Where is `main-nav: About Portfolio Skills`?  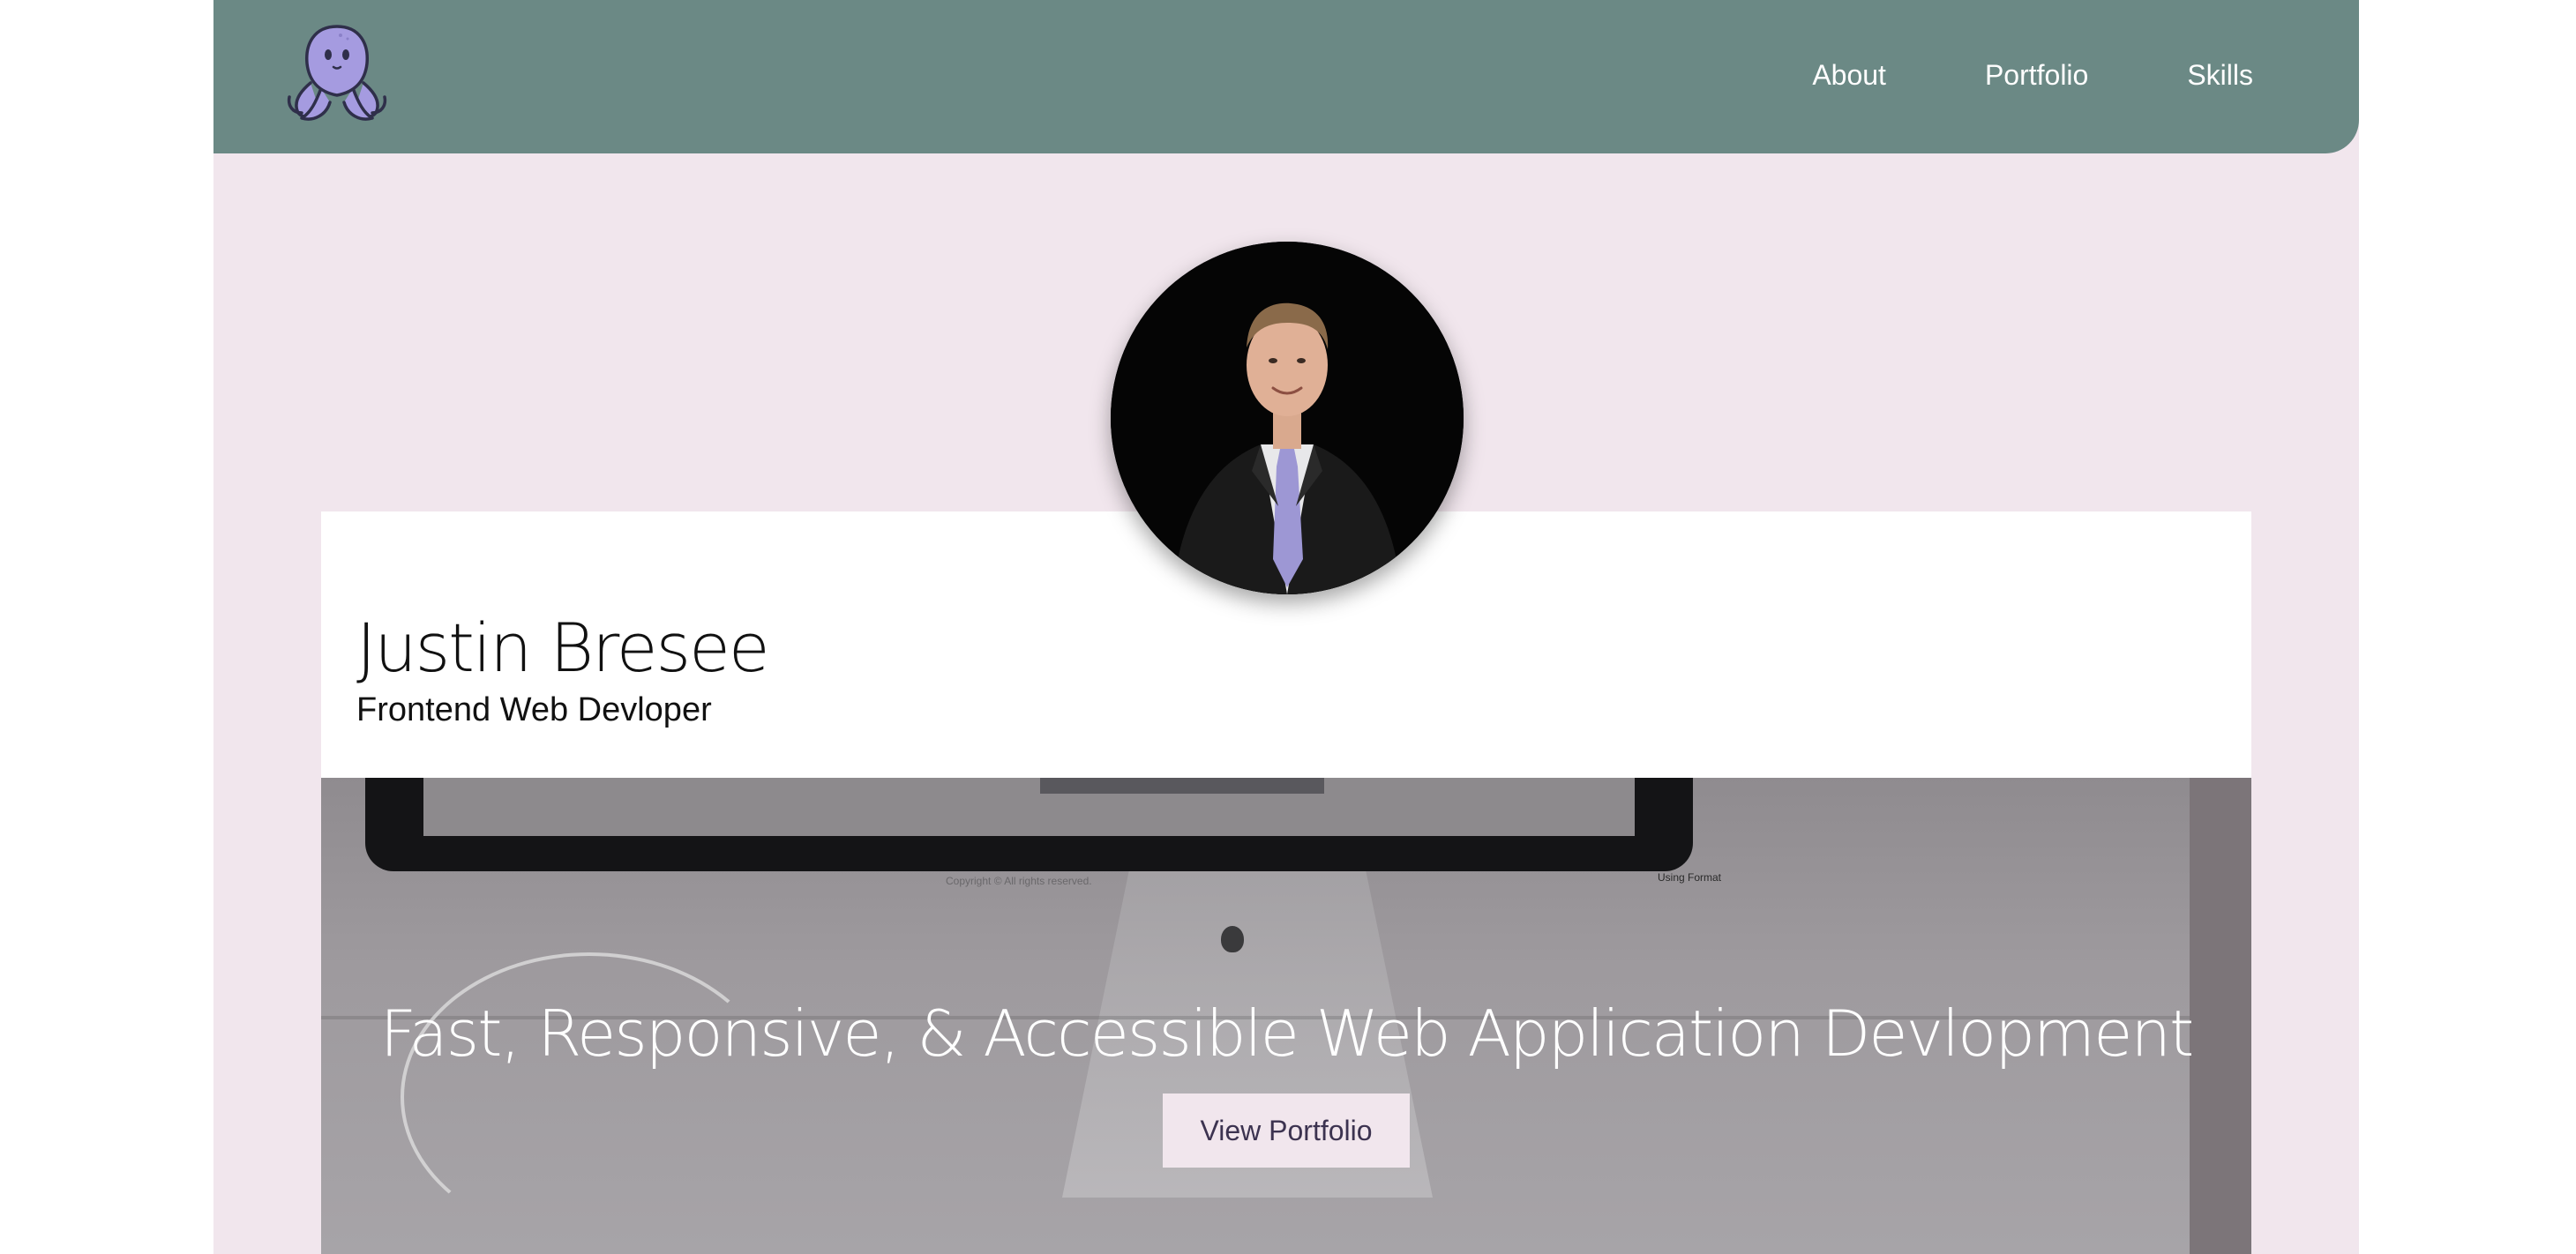
main-nav: About Portfolio Skills is located at coordinates (2033, 75).